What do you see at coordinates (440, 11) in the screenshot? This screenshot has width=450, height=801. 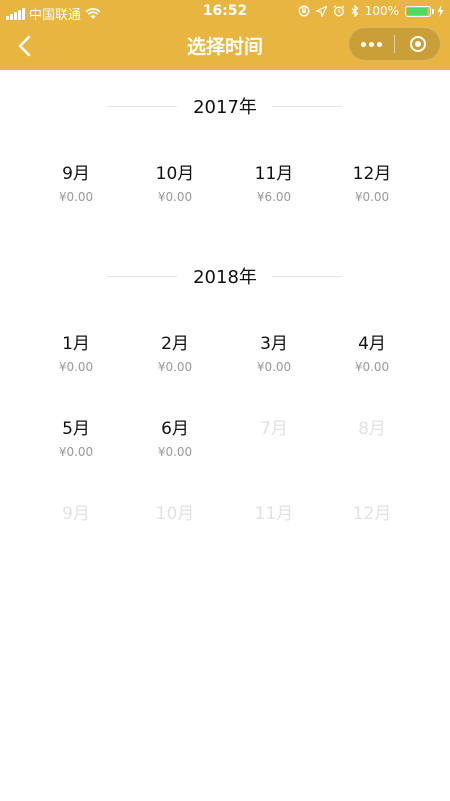 I see `charging-icon` at bounding box center [440, 11].